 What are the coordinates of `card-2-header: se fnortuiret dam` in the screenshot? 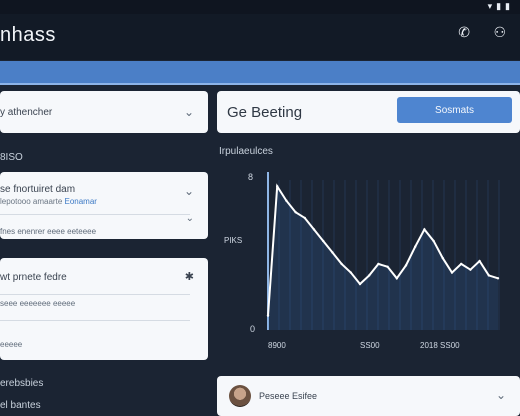 It's located at (104, 189).